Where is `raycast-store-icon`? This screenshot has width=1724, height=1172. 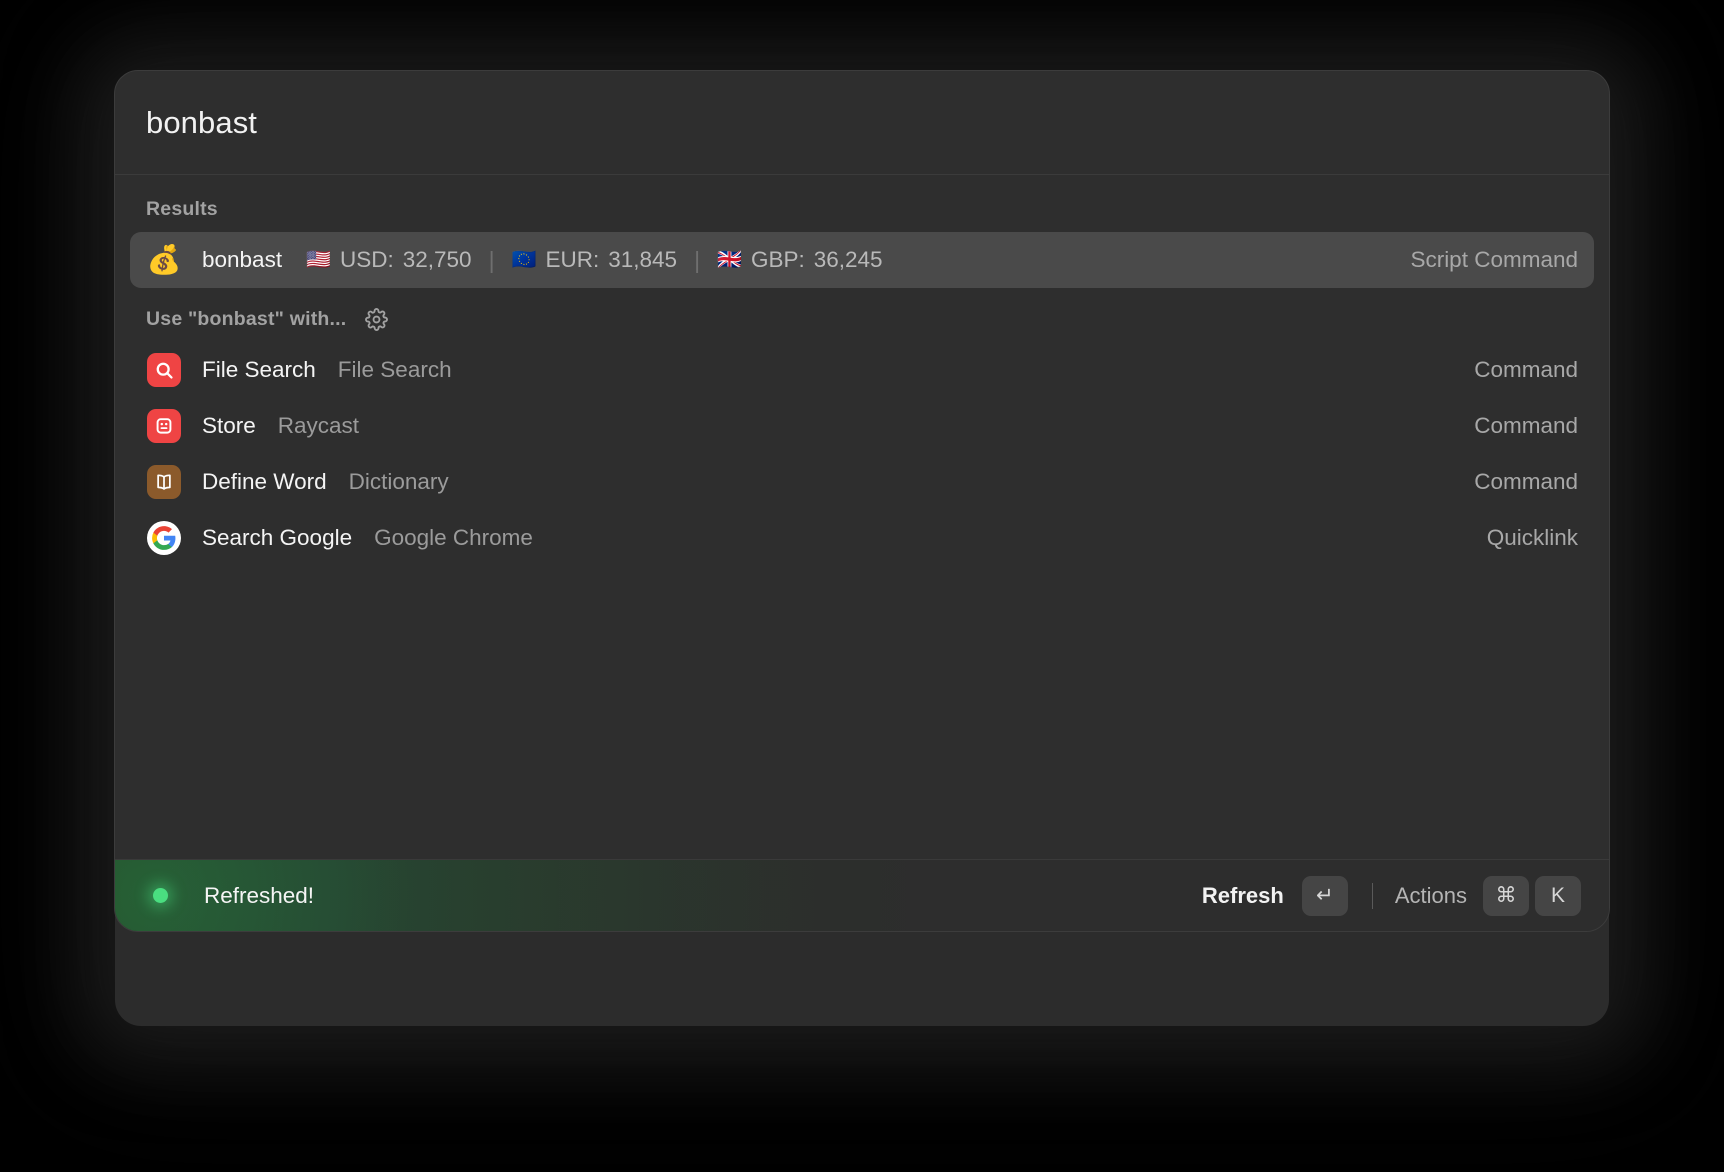 raycast-store-icon is located at coordinates (164, 426).